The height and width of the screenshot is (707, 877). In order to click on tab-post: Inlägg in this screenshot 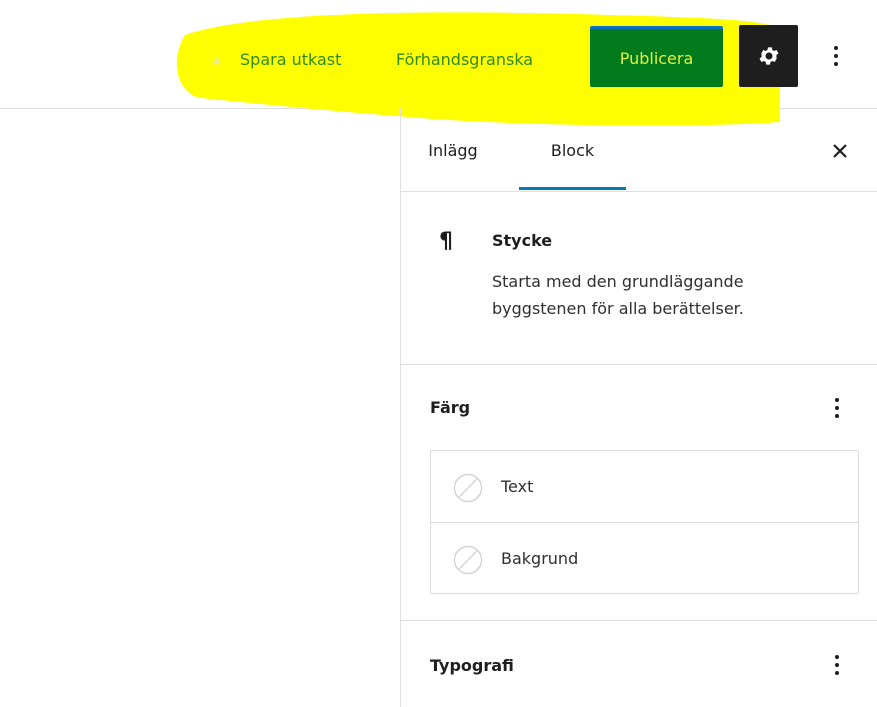, I will do `click(453, 149)`.